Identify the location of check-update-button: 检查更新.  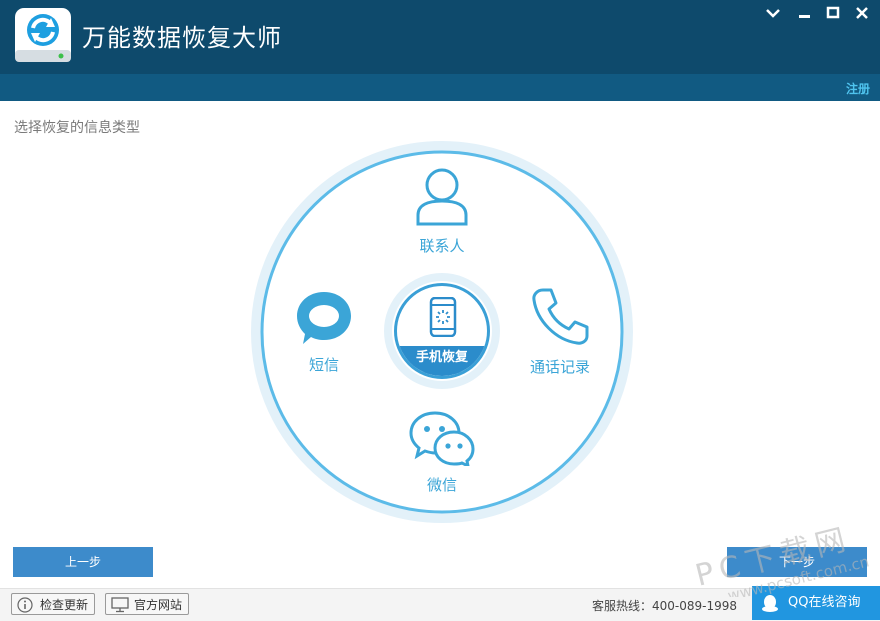
(53, 604).